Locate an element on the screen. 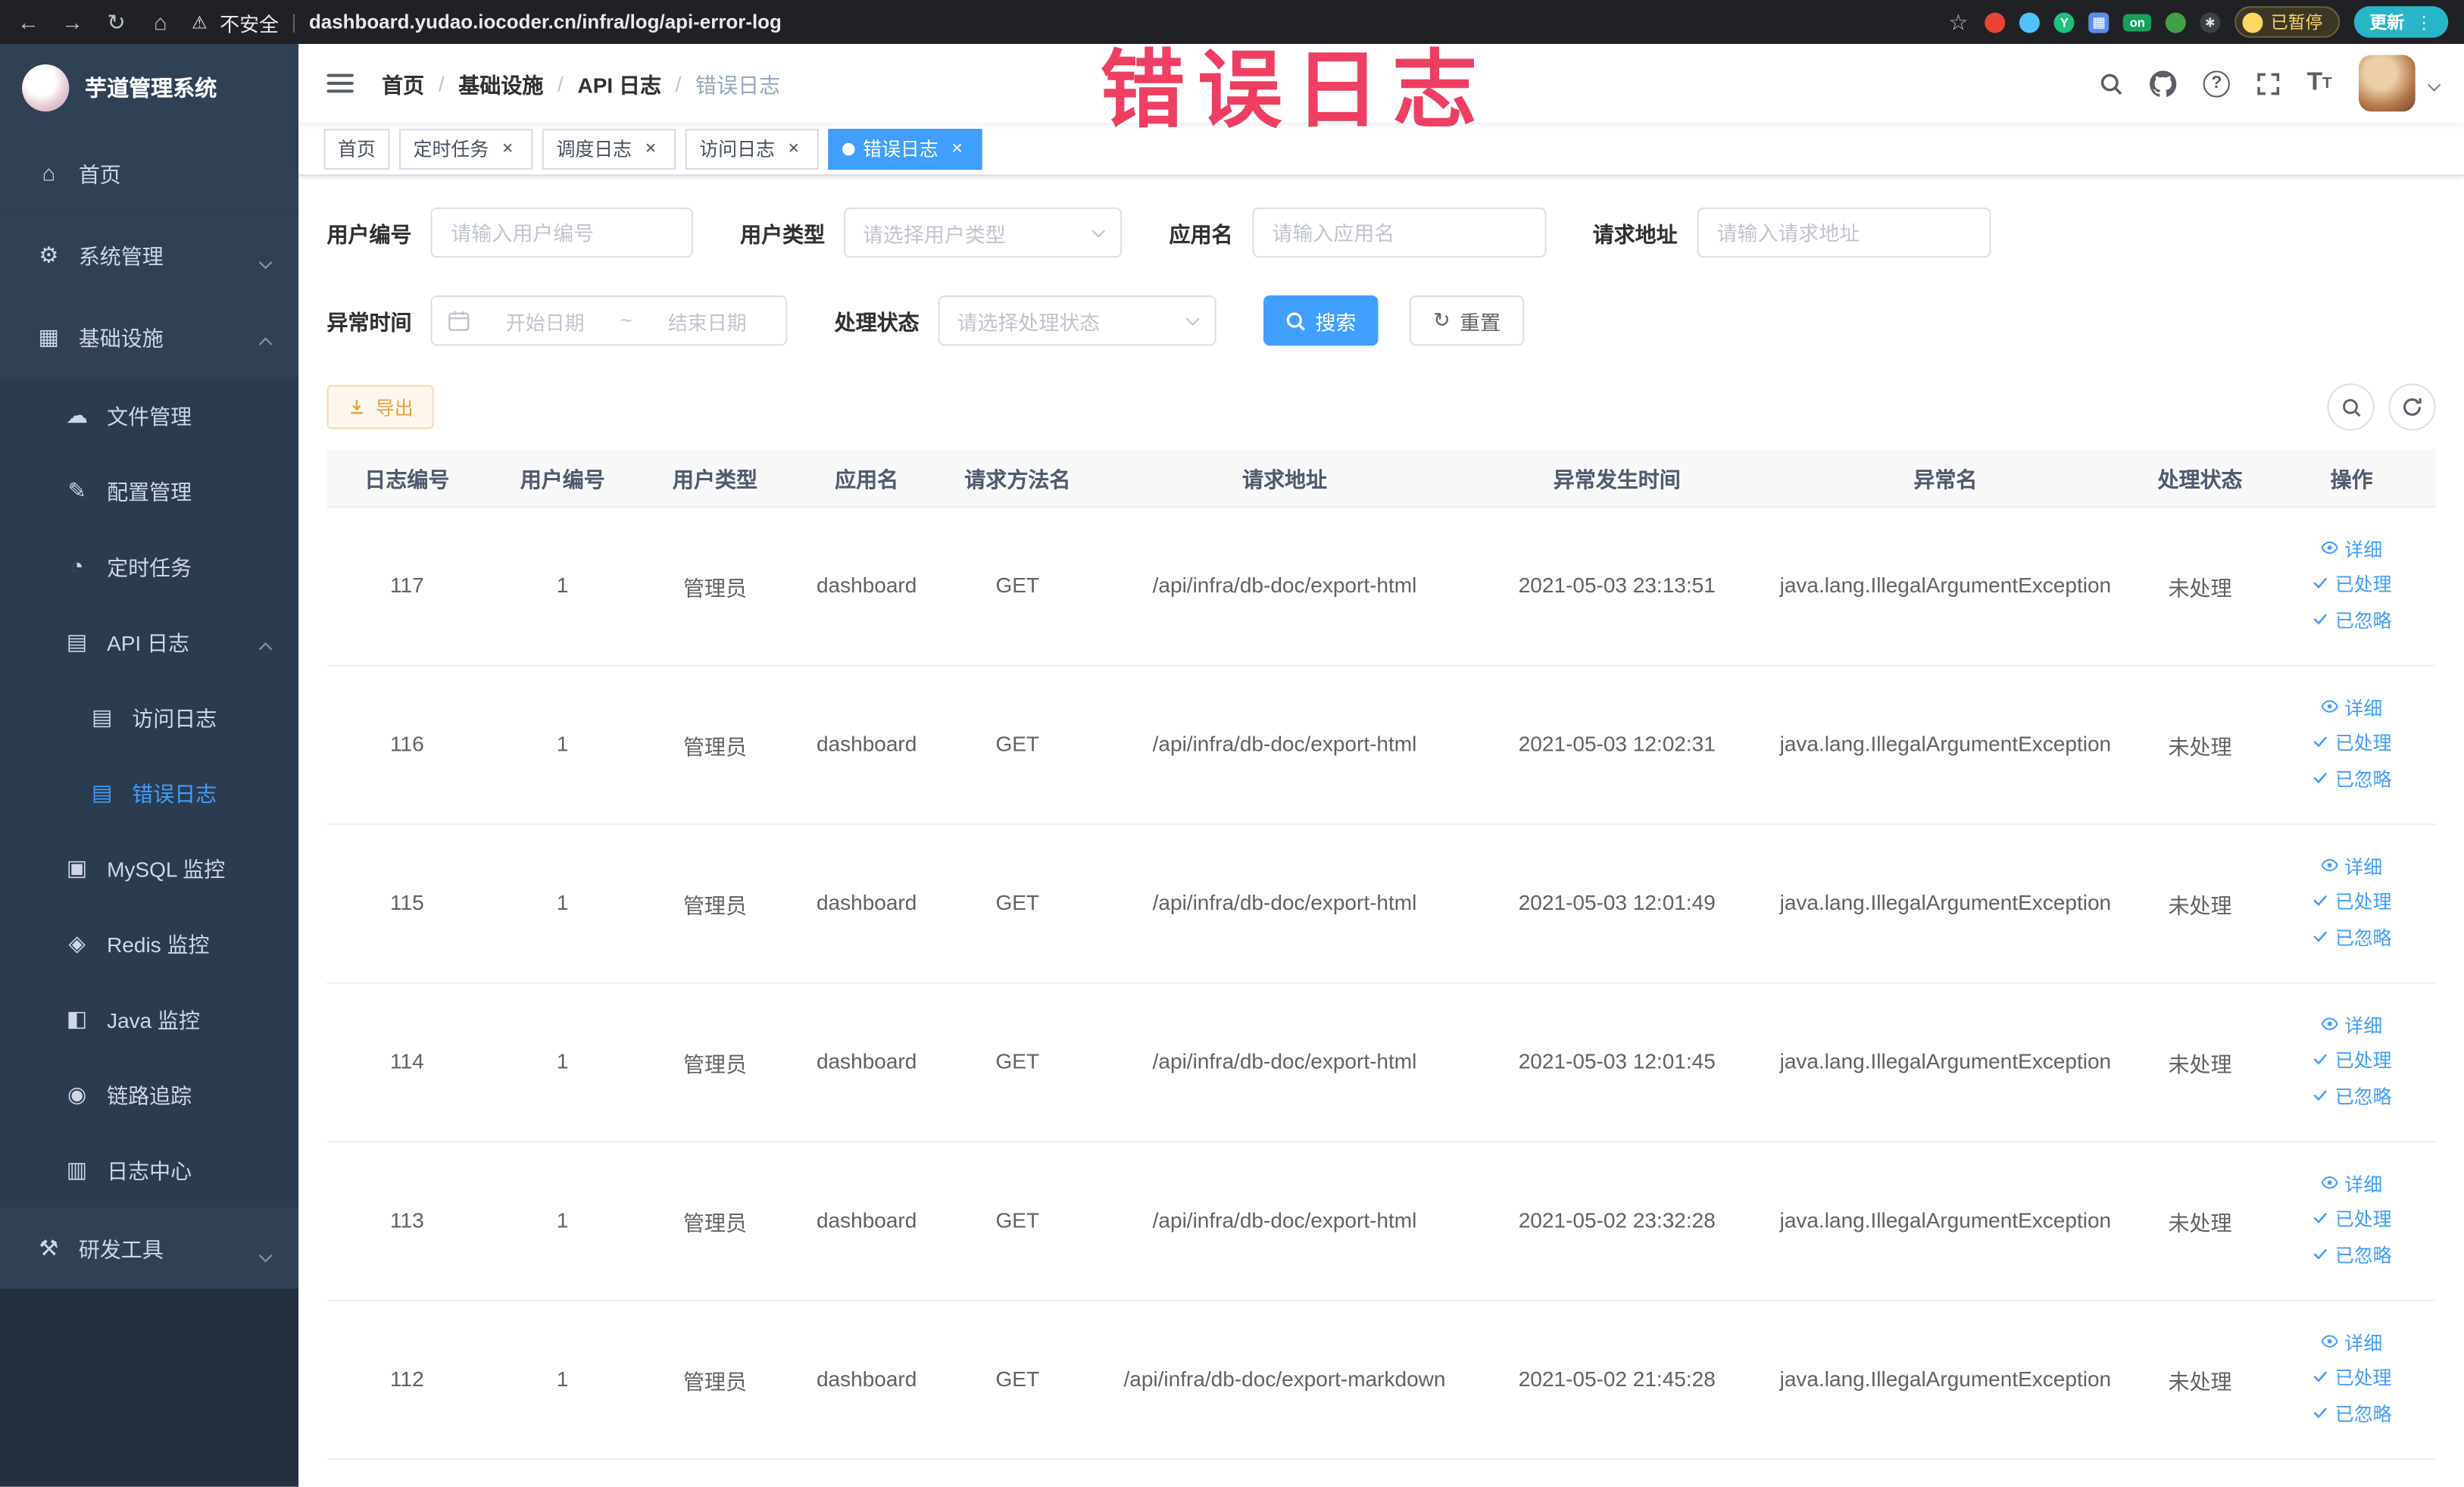  export-button-label: 导出 is located at coordinates (394, 407).